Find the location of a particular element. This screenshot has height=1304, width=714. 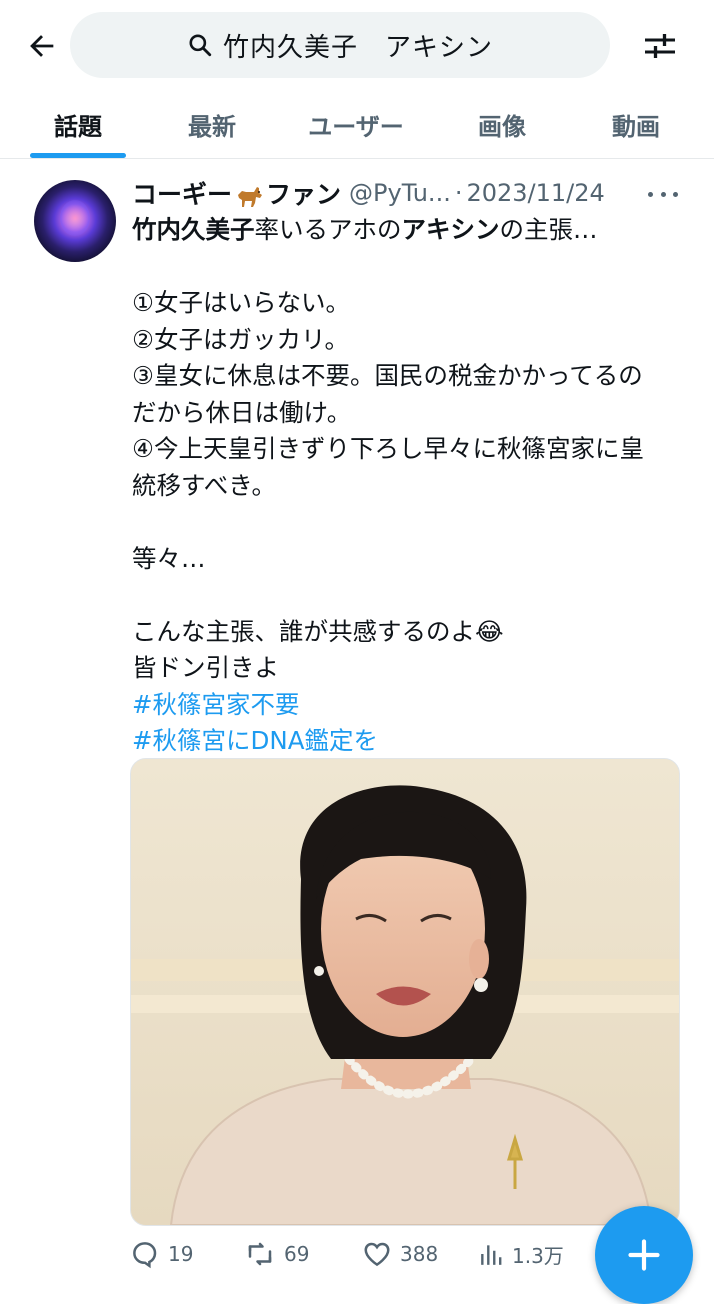

views-button: 1.3万 is located at coordinates (521, 1254).